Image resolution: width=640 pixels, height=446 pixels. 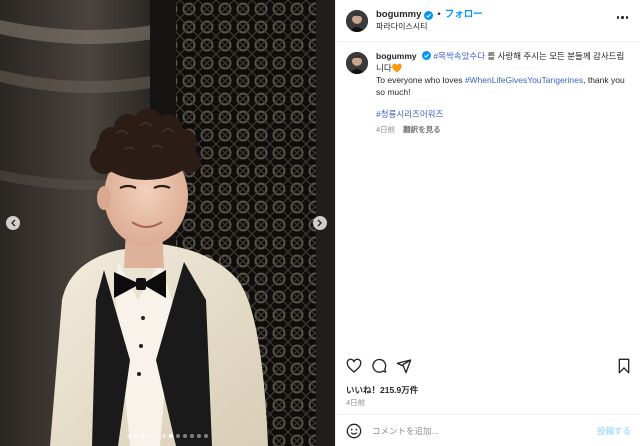 I want to click on heart-icon, so click(x=354, y=366).